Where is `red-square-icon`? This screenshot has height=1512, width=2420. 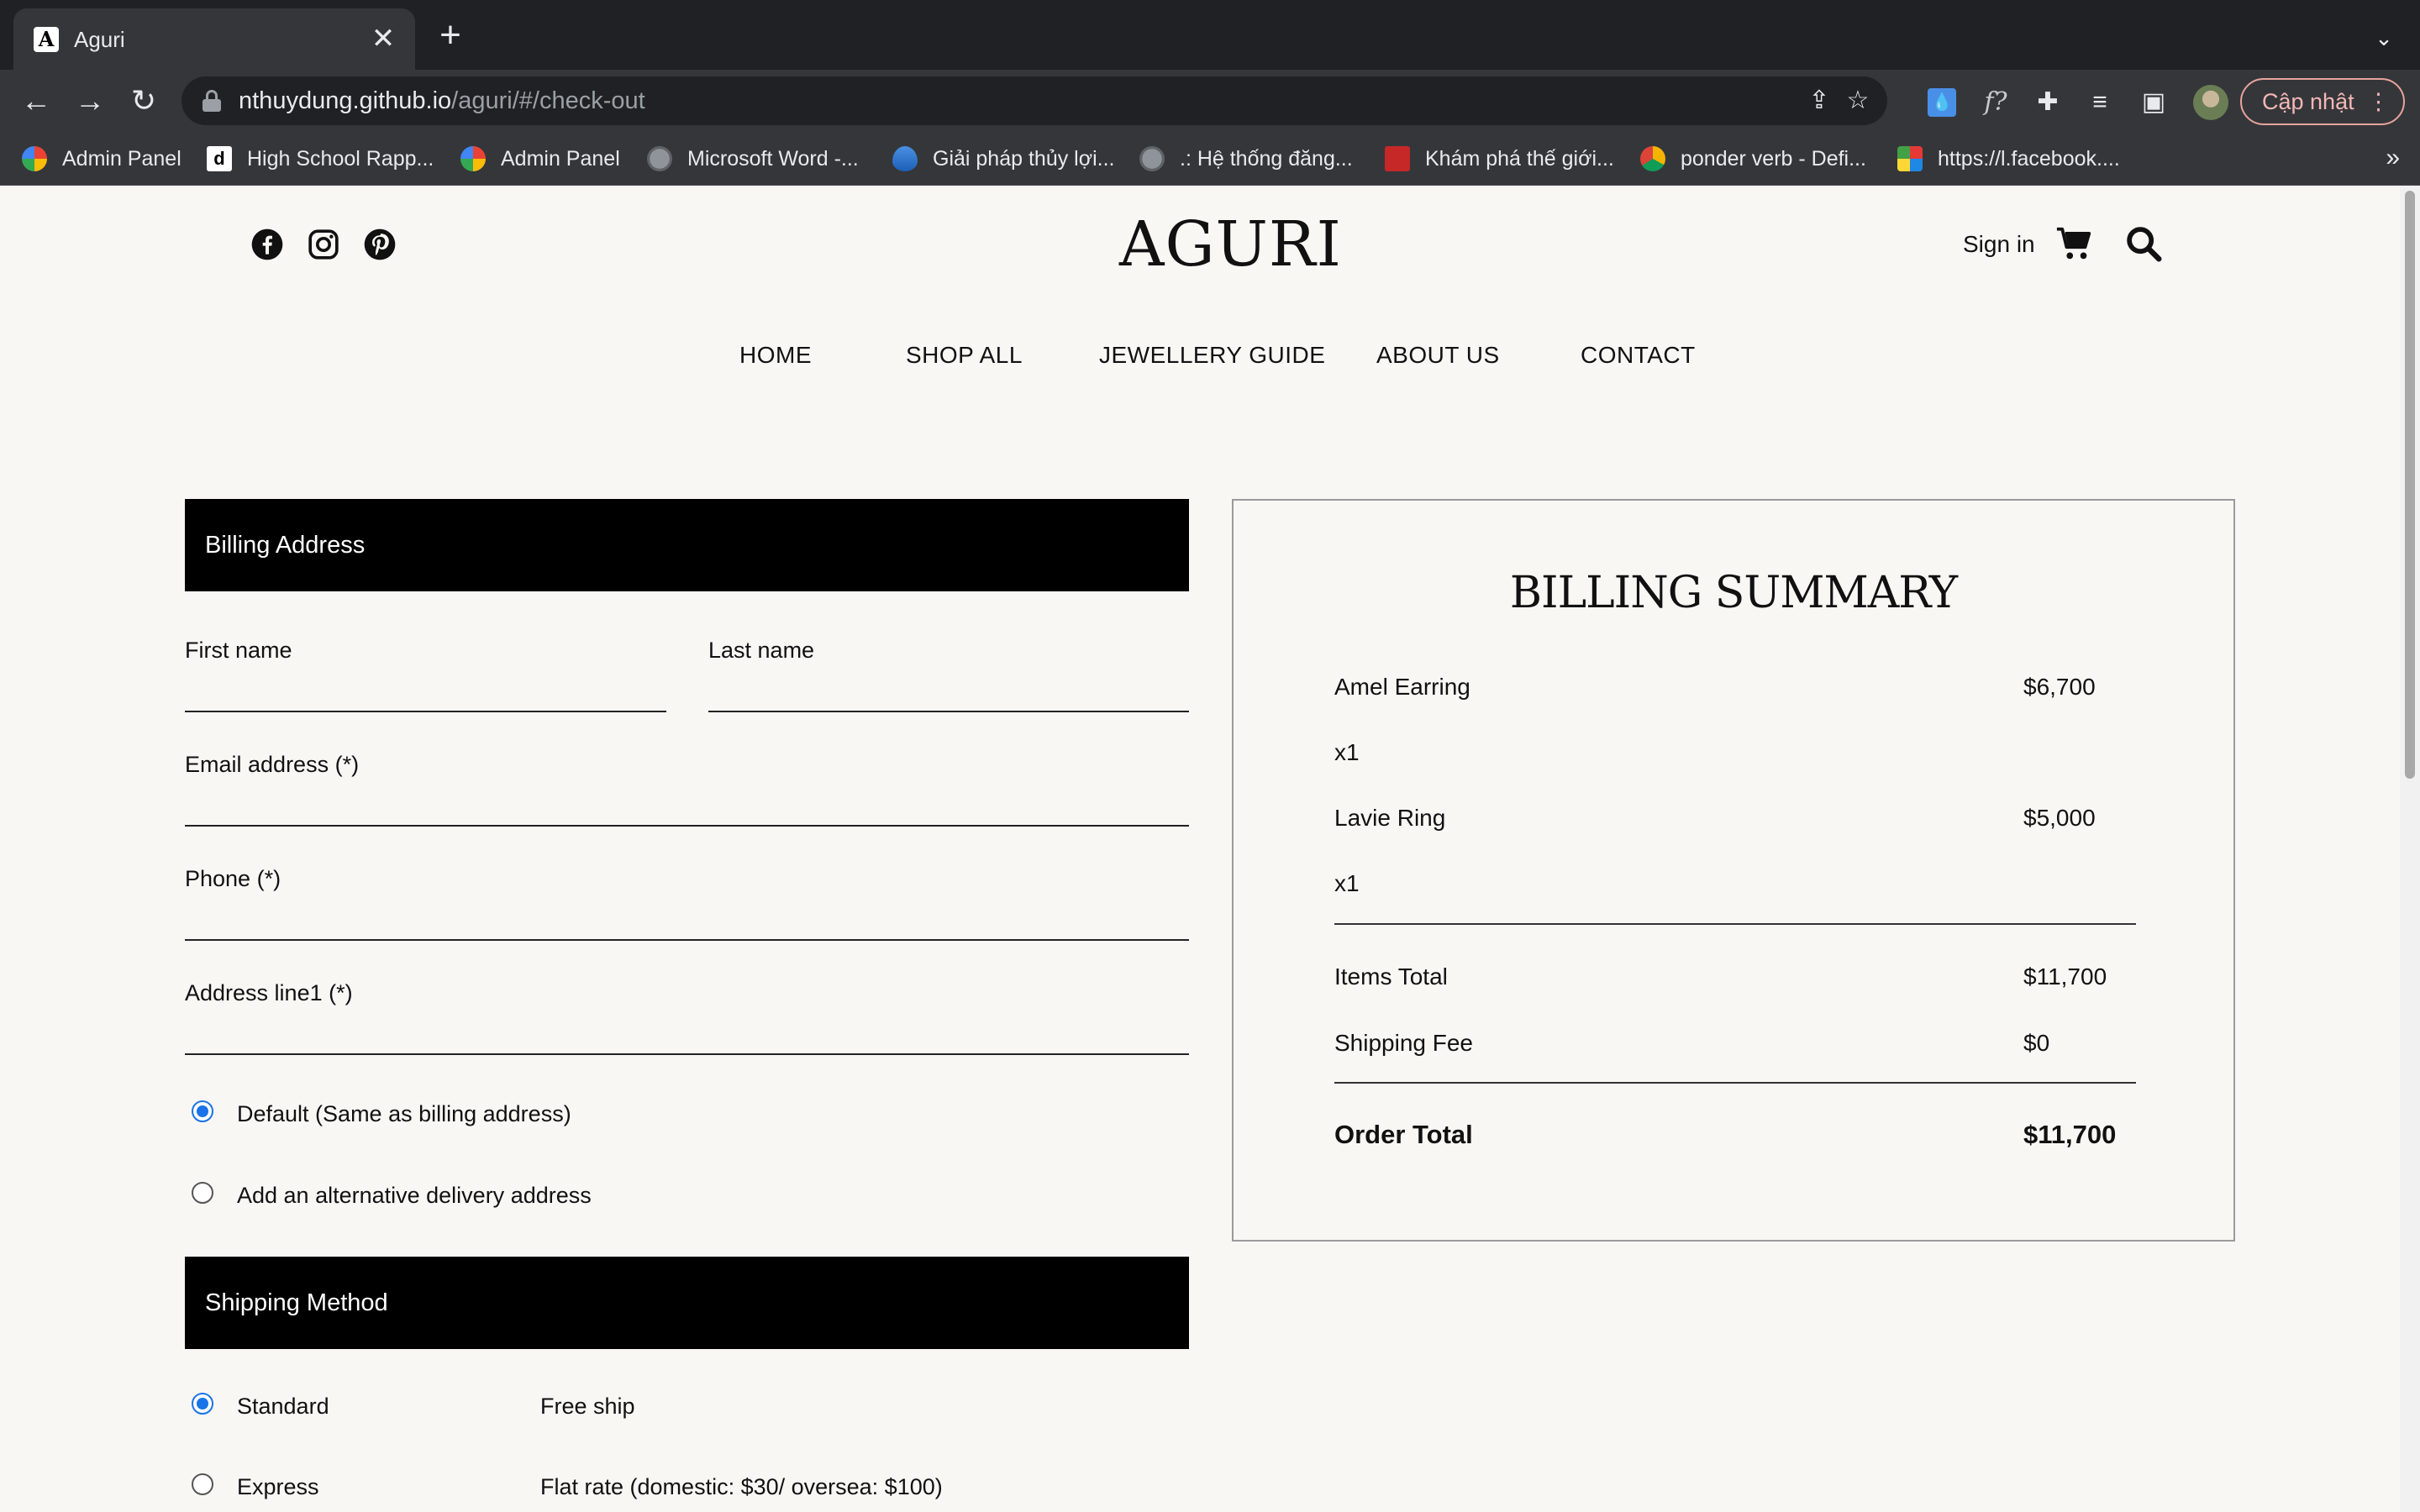 red-square-icon is located at coordinates (1397, 158).